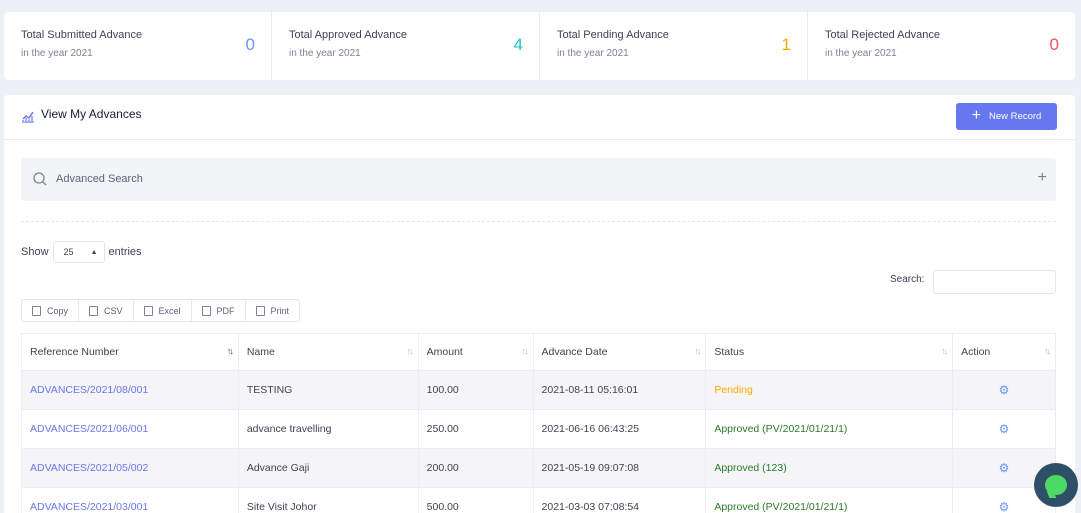  What do you see at coordinates (82, 35) in the screenshot?
I see `stat-title: Total Submitted Advance` at bounding box center [82, 35].